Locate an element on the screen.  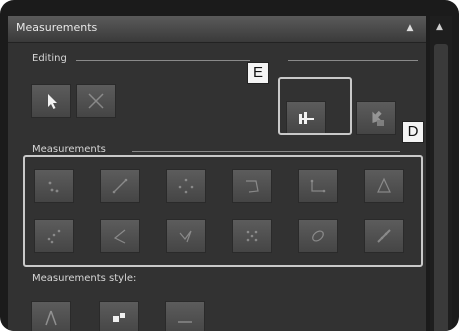
pointer-icon is located at coordinates (52, 101).